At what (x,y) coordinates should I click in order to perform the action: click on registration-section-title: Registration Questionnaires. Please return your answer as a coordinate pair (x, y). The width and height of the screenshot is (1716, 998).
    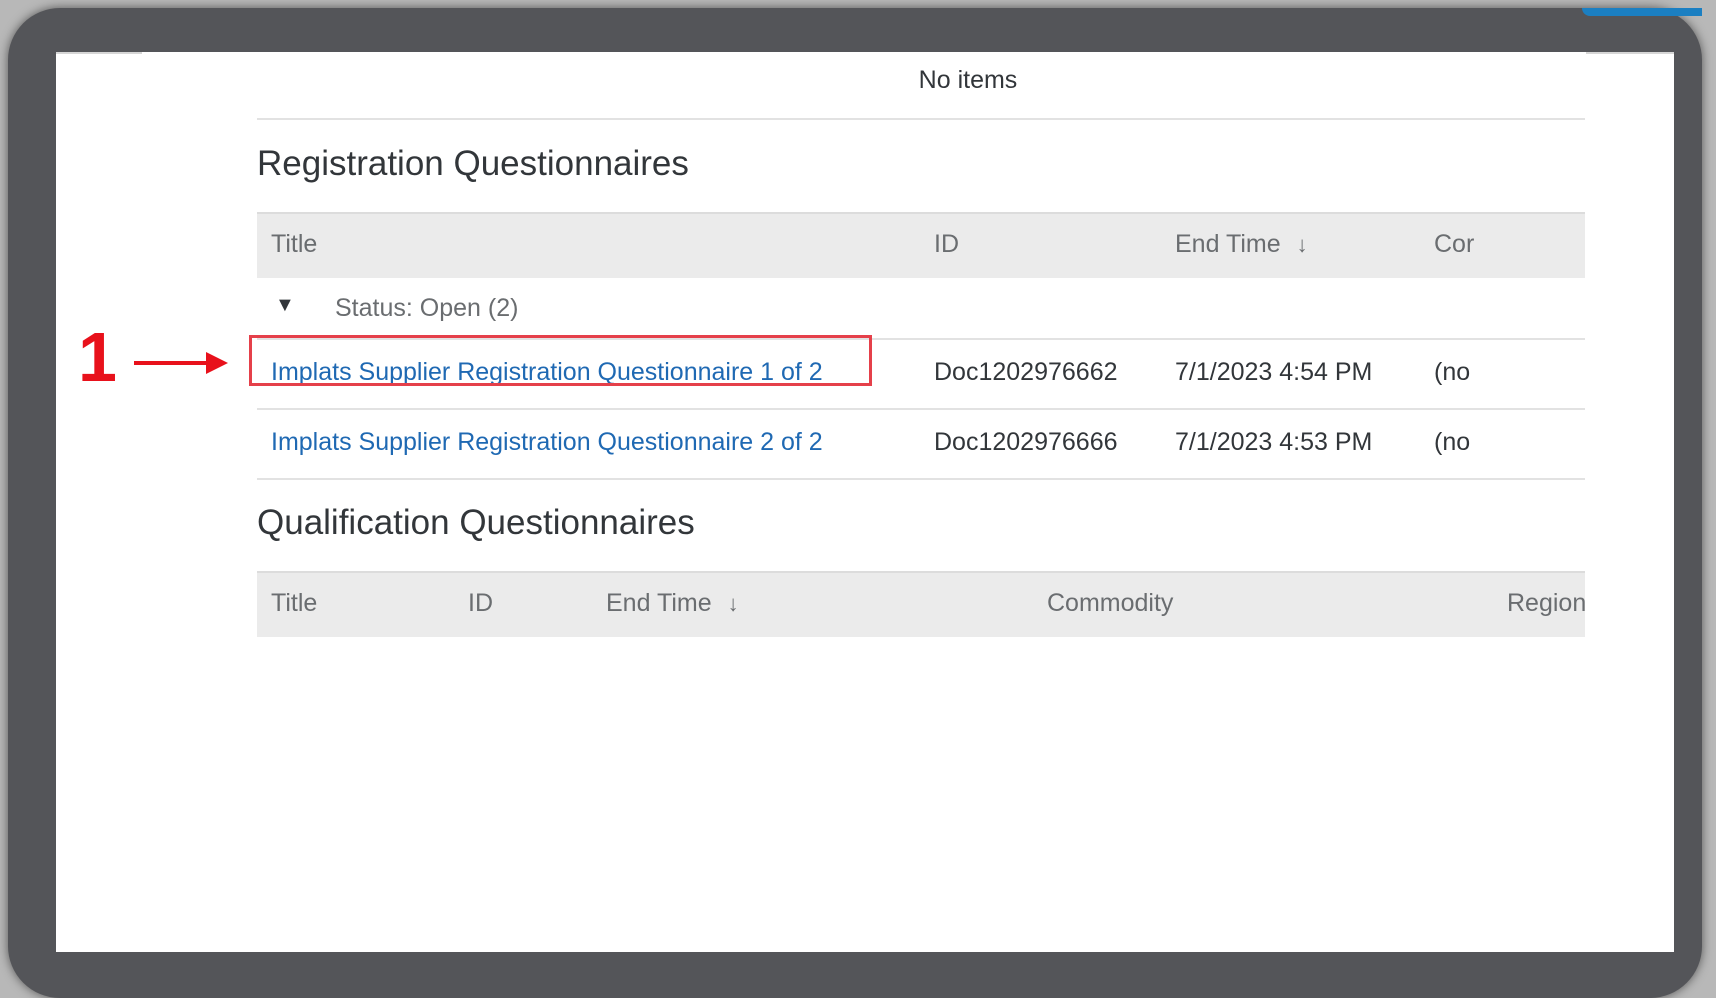
    Looking at the image, I should click on (473, 163).